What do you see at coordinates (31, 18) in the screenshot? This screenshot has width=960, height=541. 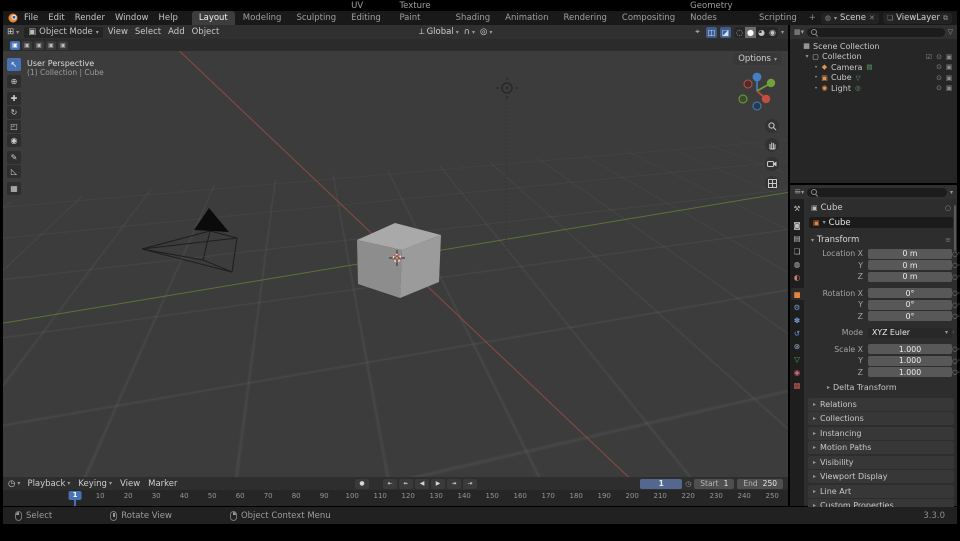 I see `menu-file: File` at bounding box center [31, 18].